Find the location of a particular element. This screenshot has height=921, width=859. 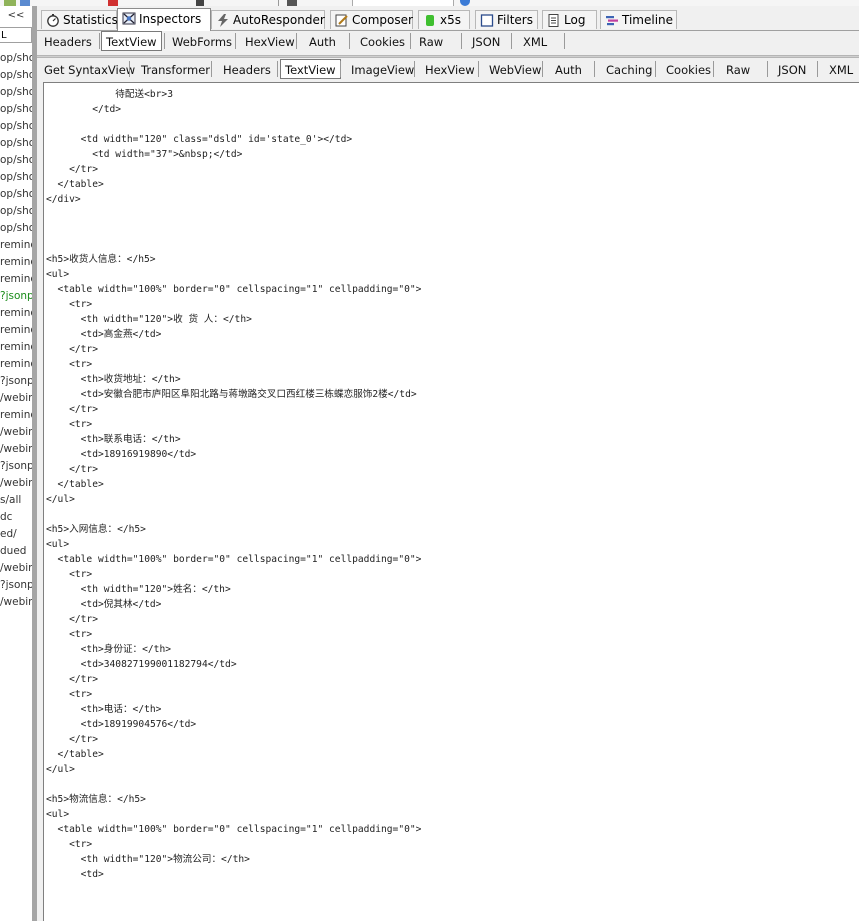

tab-label: Composer is located at coordinates (382, 20).